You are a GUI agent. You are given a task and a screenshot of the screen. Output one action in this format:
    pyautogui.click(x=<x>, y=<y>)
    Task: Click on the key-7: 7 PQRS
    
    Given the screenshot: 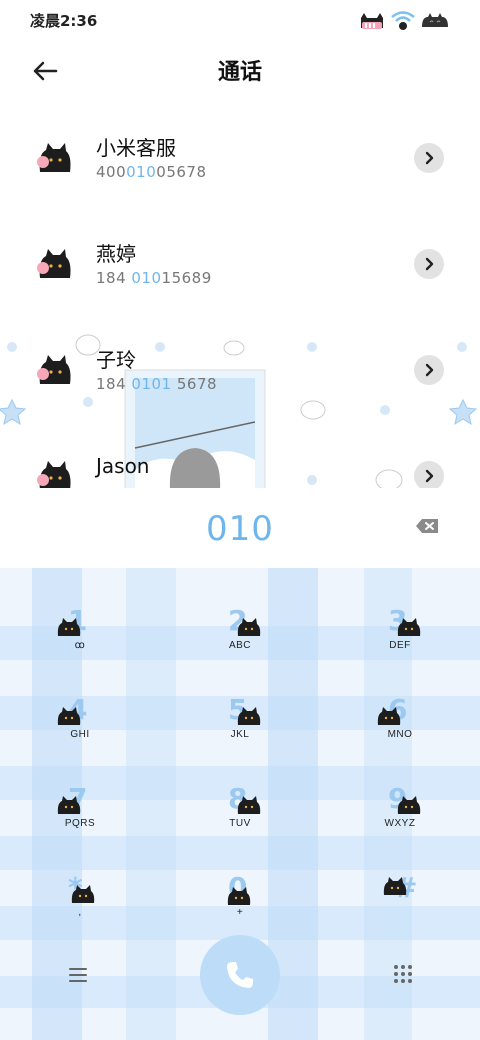 What is the action you would take?
    pyautogui.click(x=80, y=819)
    